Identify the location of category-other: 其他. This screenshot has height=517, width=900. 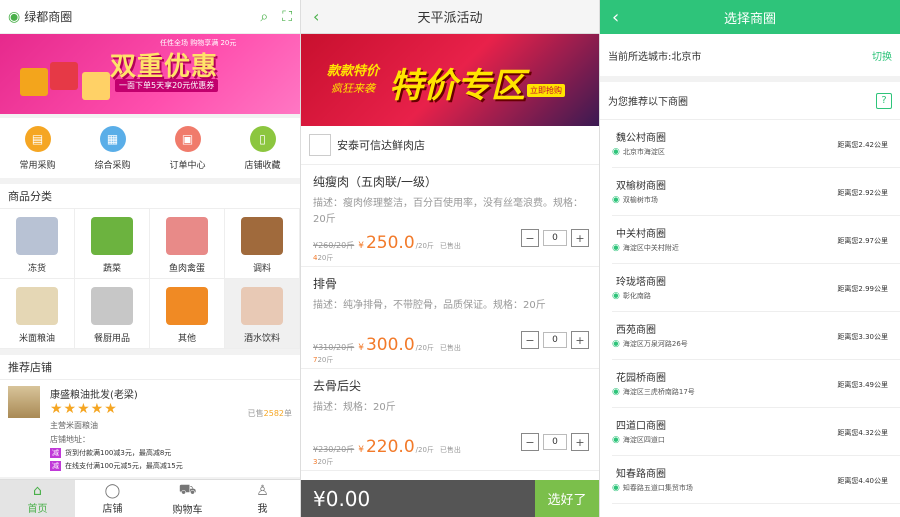
(187, 314).